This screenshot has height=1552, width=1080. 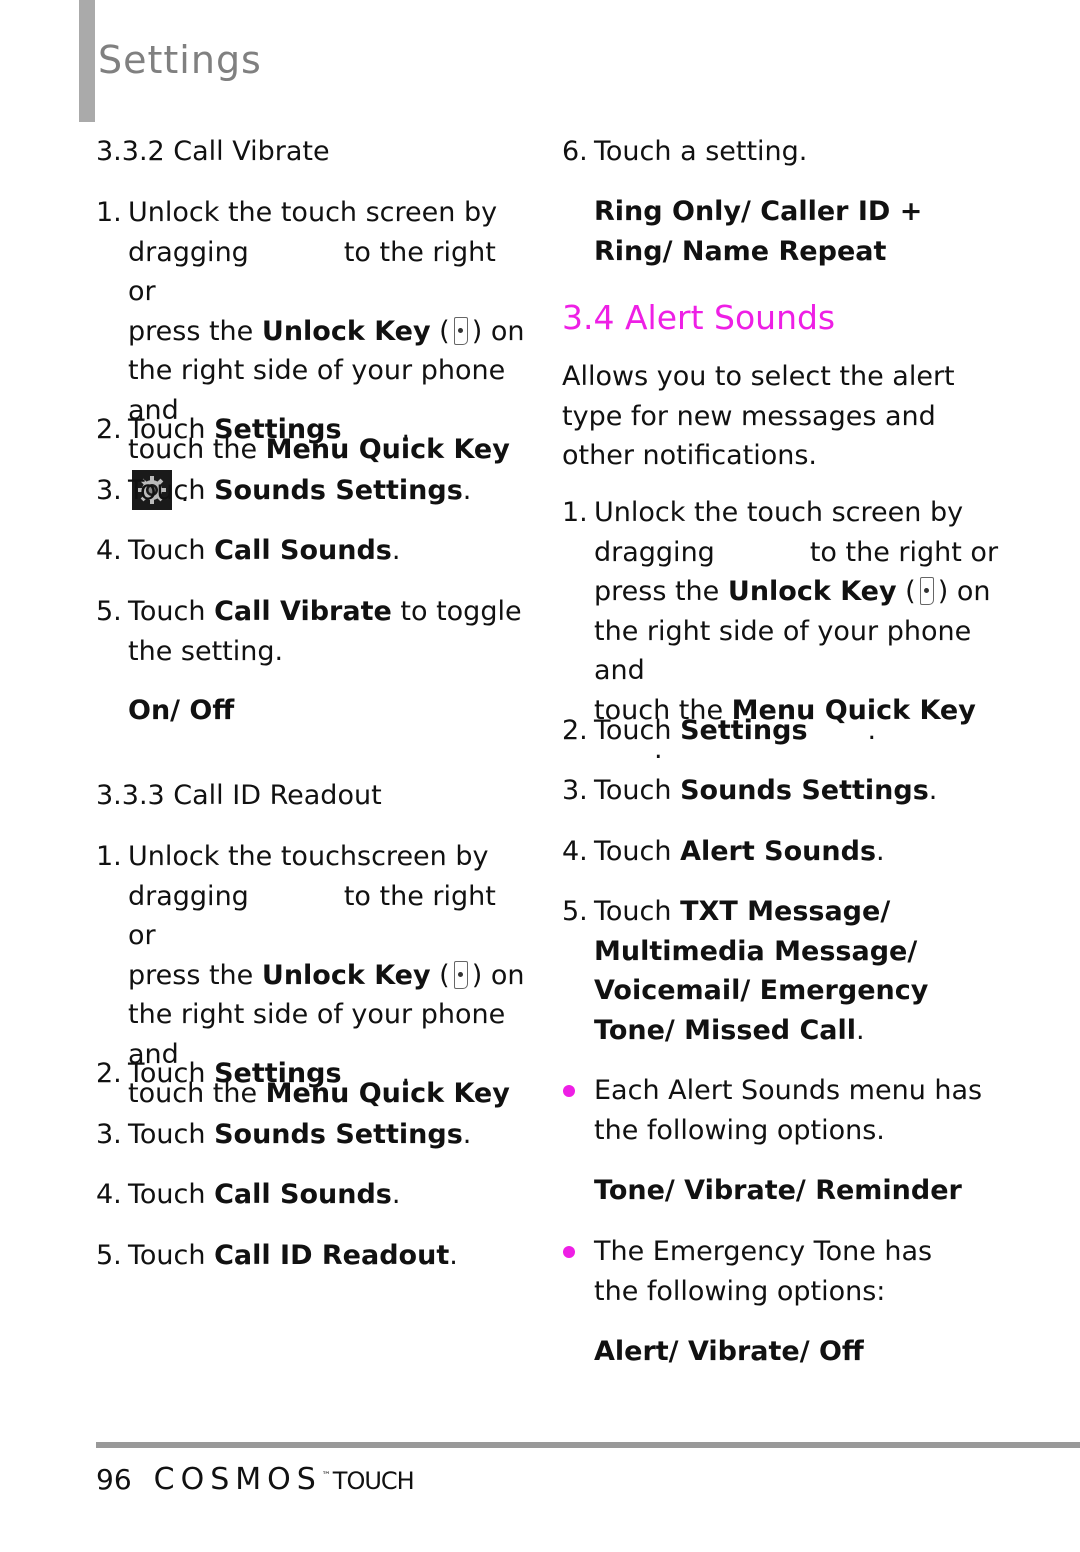 What do you see at coordinates (284, 1134) in the screenshot?
I see `call-id-readout-step-3: 3. Touch Sounds Settings.` at bounding box center [284, 1134].